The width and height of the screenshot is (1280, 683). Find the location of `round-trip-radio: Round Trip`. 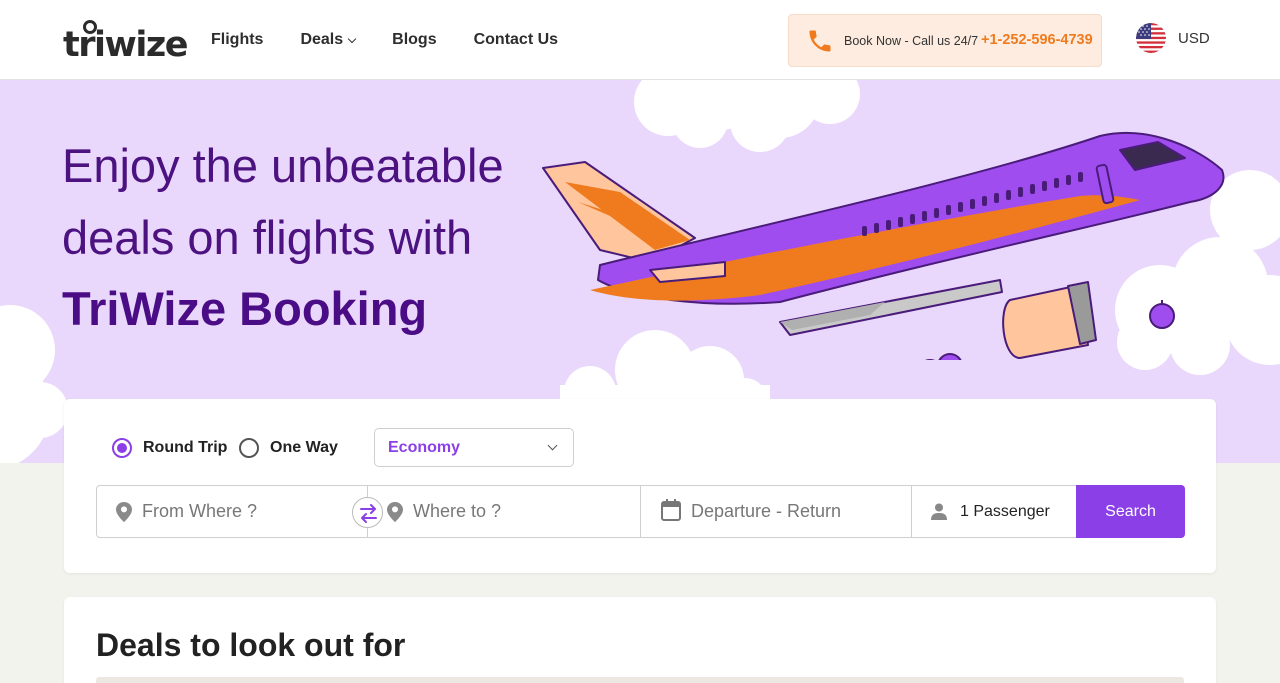

round-trip-radio: Round Trip is located at coordinates (169, 448).